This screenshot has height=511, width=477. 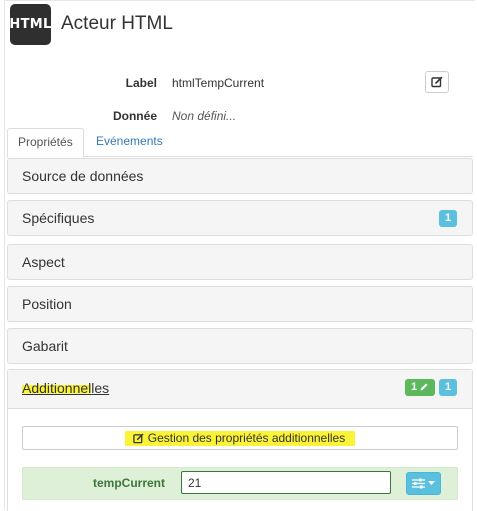 What do you see at coordinates (134, 116) in the screenshot?
I see `data-key: Donnée` at bounding box center [134, 116].